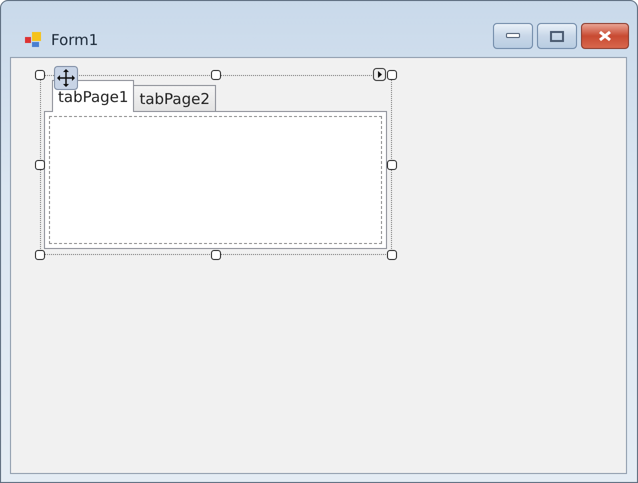 The width and height of the screenshot is (638, 483). Describe the element at coordinates (93, 96) in the screenshot. I see `tab: tabPage1` at that location.